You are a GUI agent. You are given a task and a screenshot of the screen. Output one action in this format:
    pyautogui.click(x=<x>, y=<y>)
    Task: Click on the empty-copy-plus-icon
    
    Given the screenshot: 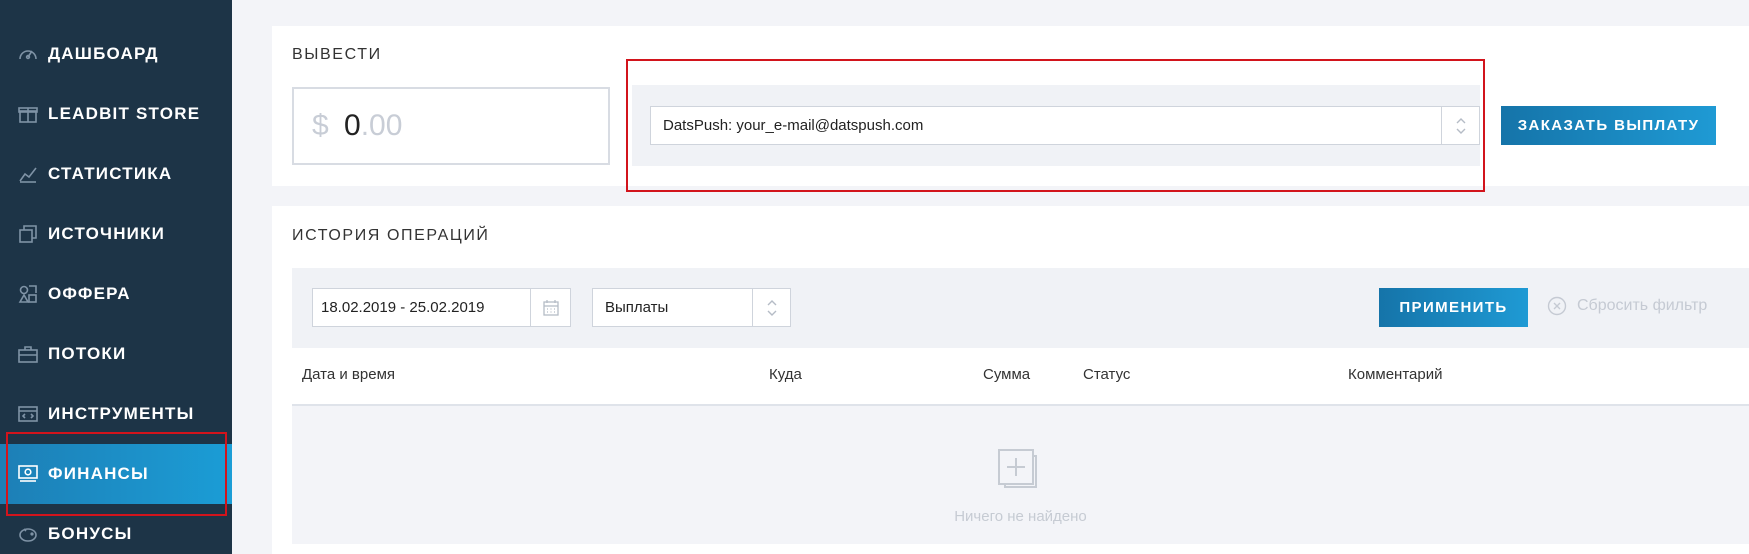 What is the action you would take?
    pyautogui.click(x=1016, y=469)
    